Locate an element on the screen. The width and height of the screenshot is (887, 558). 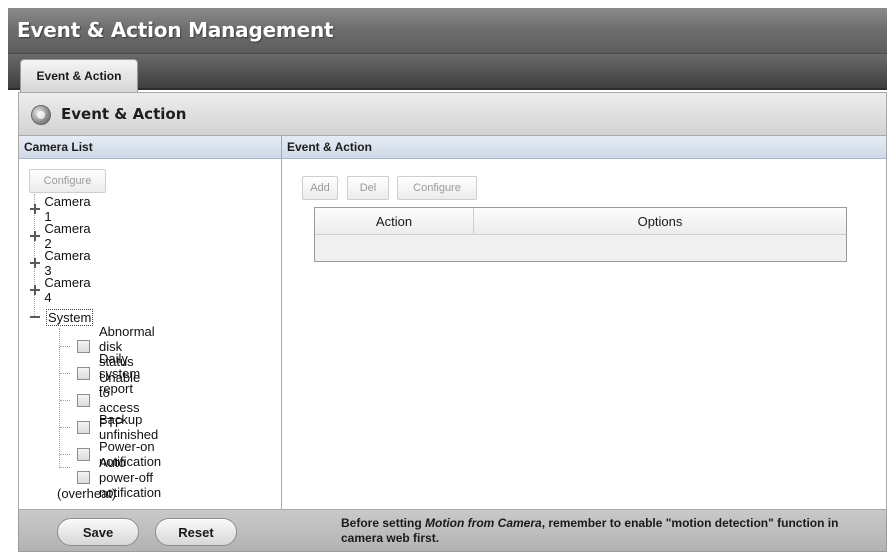
tree-node-label: Camera 3 is located at coordinates (67, 263).